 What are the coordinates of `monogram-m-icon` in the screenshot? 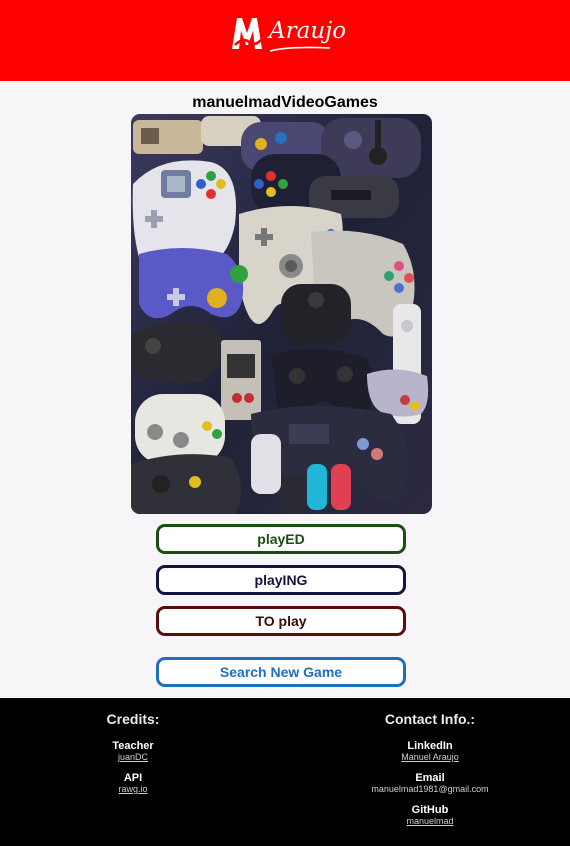 It's located at (247, 33).